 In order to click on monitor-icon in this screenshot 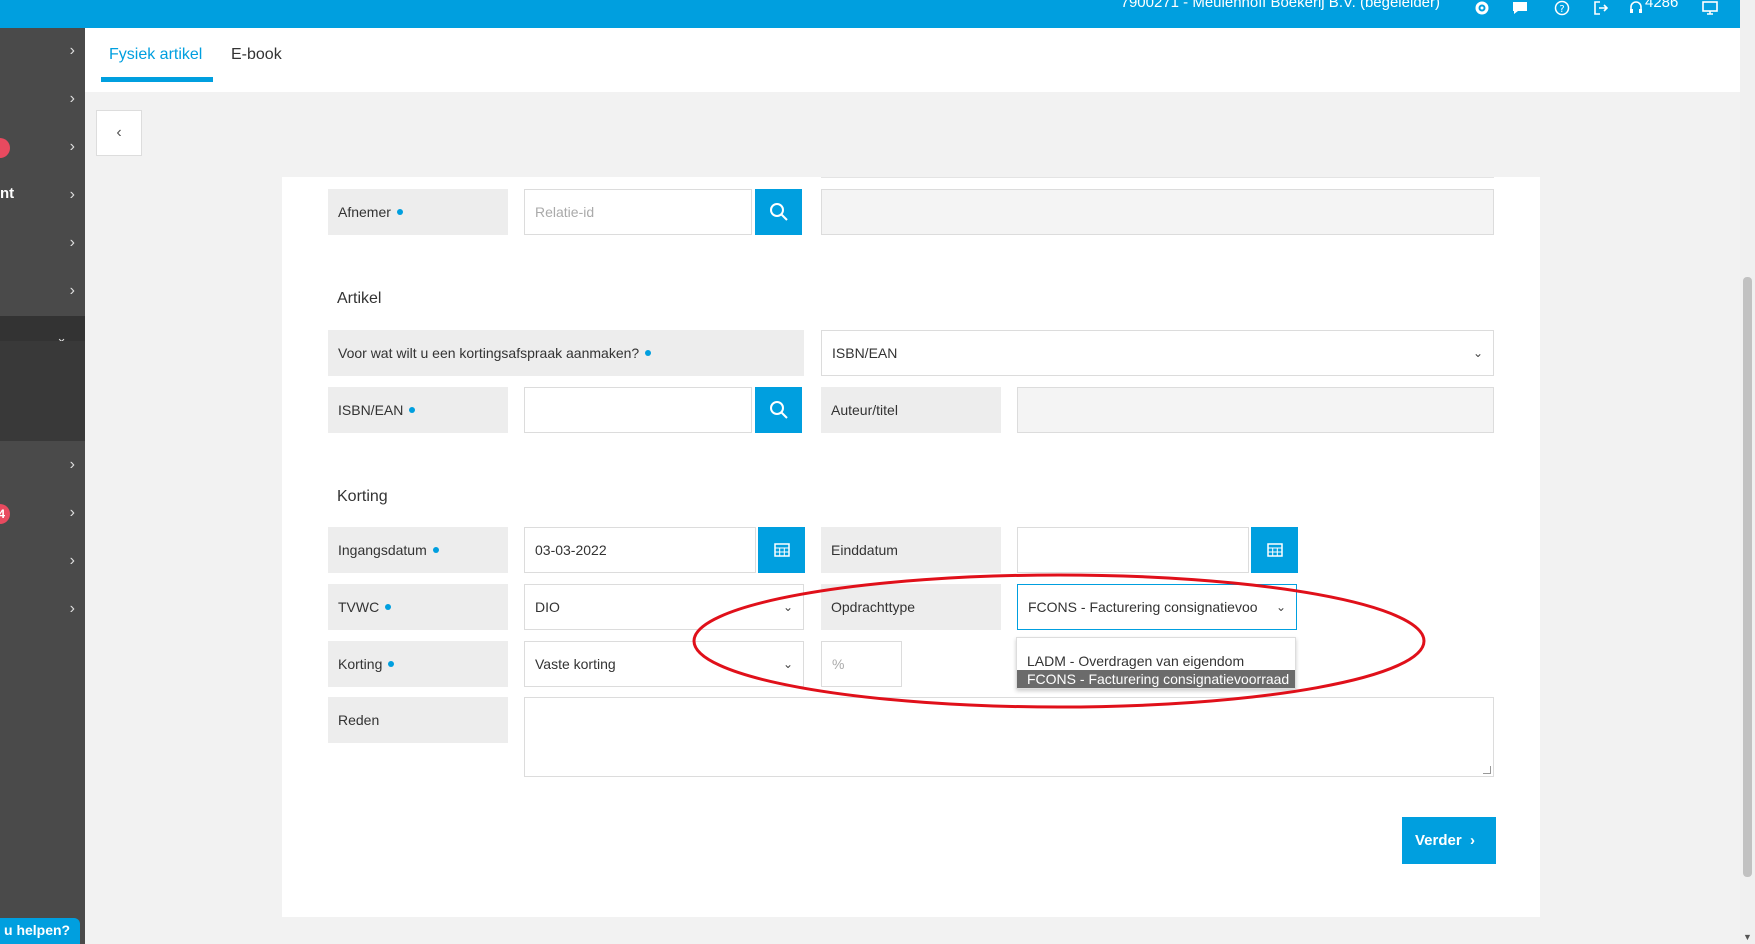, I will do `click(1710, 9)`.